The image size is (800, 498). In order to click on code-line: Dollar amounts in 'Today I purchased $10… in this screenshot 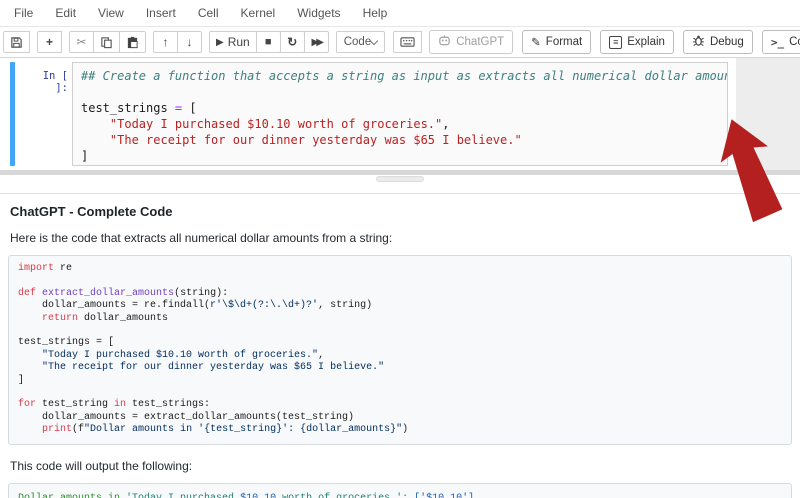, I will do `click(400, 494)`.